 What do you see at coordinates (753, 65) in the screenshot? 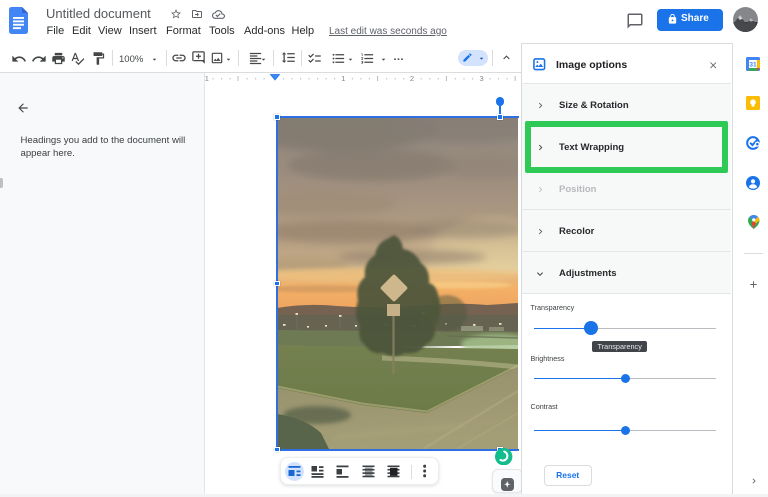
I see `svg-text: 31` at bounding box center [753, 65].